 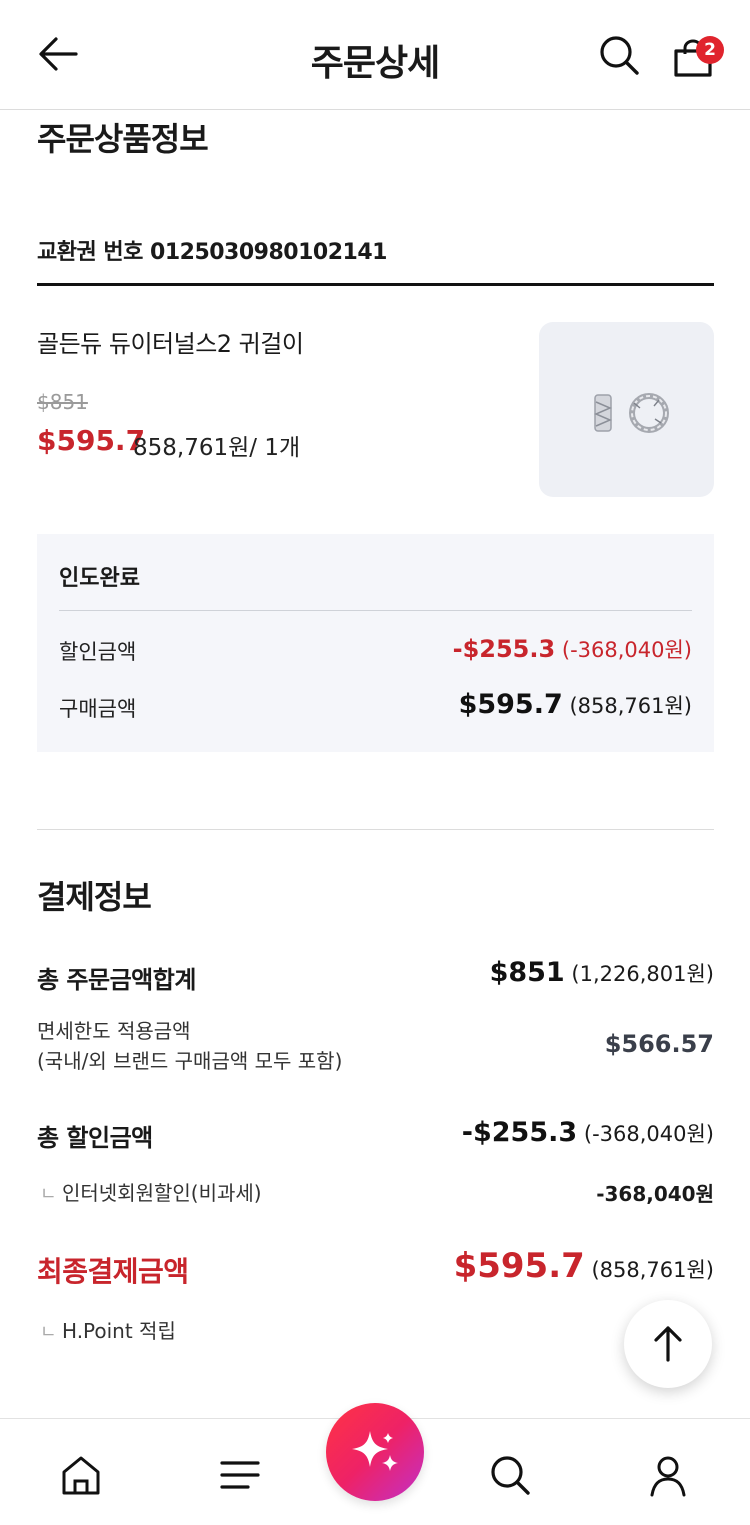 I want to click on voucher-number: 교환권 번호 0125030980102141, so click(x=212, y=252).